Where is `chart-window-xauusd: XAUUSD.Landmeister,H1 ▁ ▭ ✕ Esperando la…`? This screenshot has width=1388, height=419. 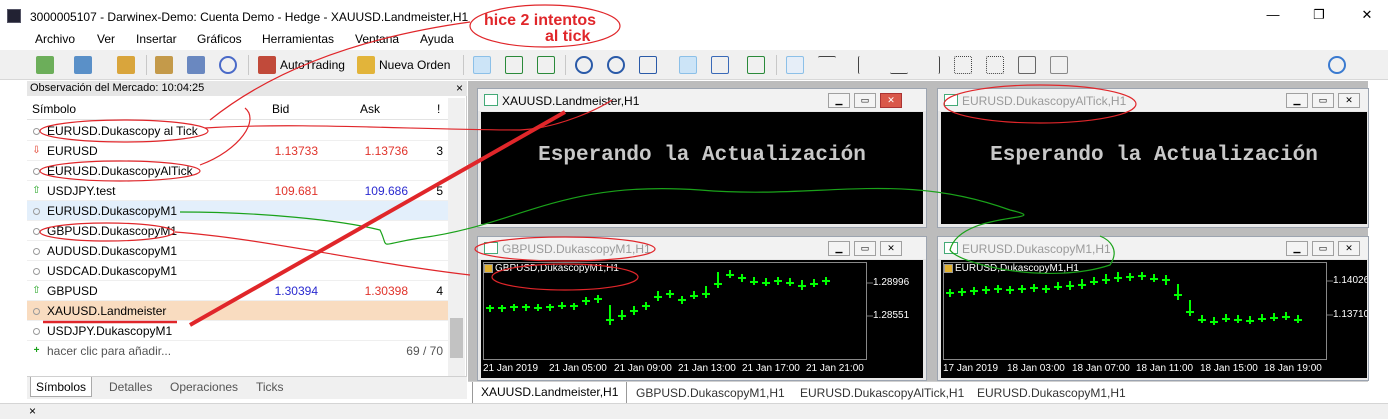
chart-window-xauusd: XAUUSD.Landmeister,H1 ▁ ▭ ✕ Esperando la… is located at coordinates (702, 158).